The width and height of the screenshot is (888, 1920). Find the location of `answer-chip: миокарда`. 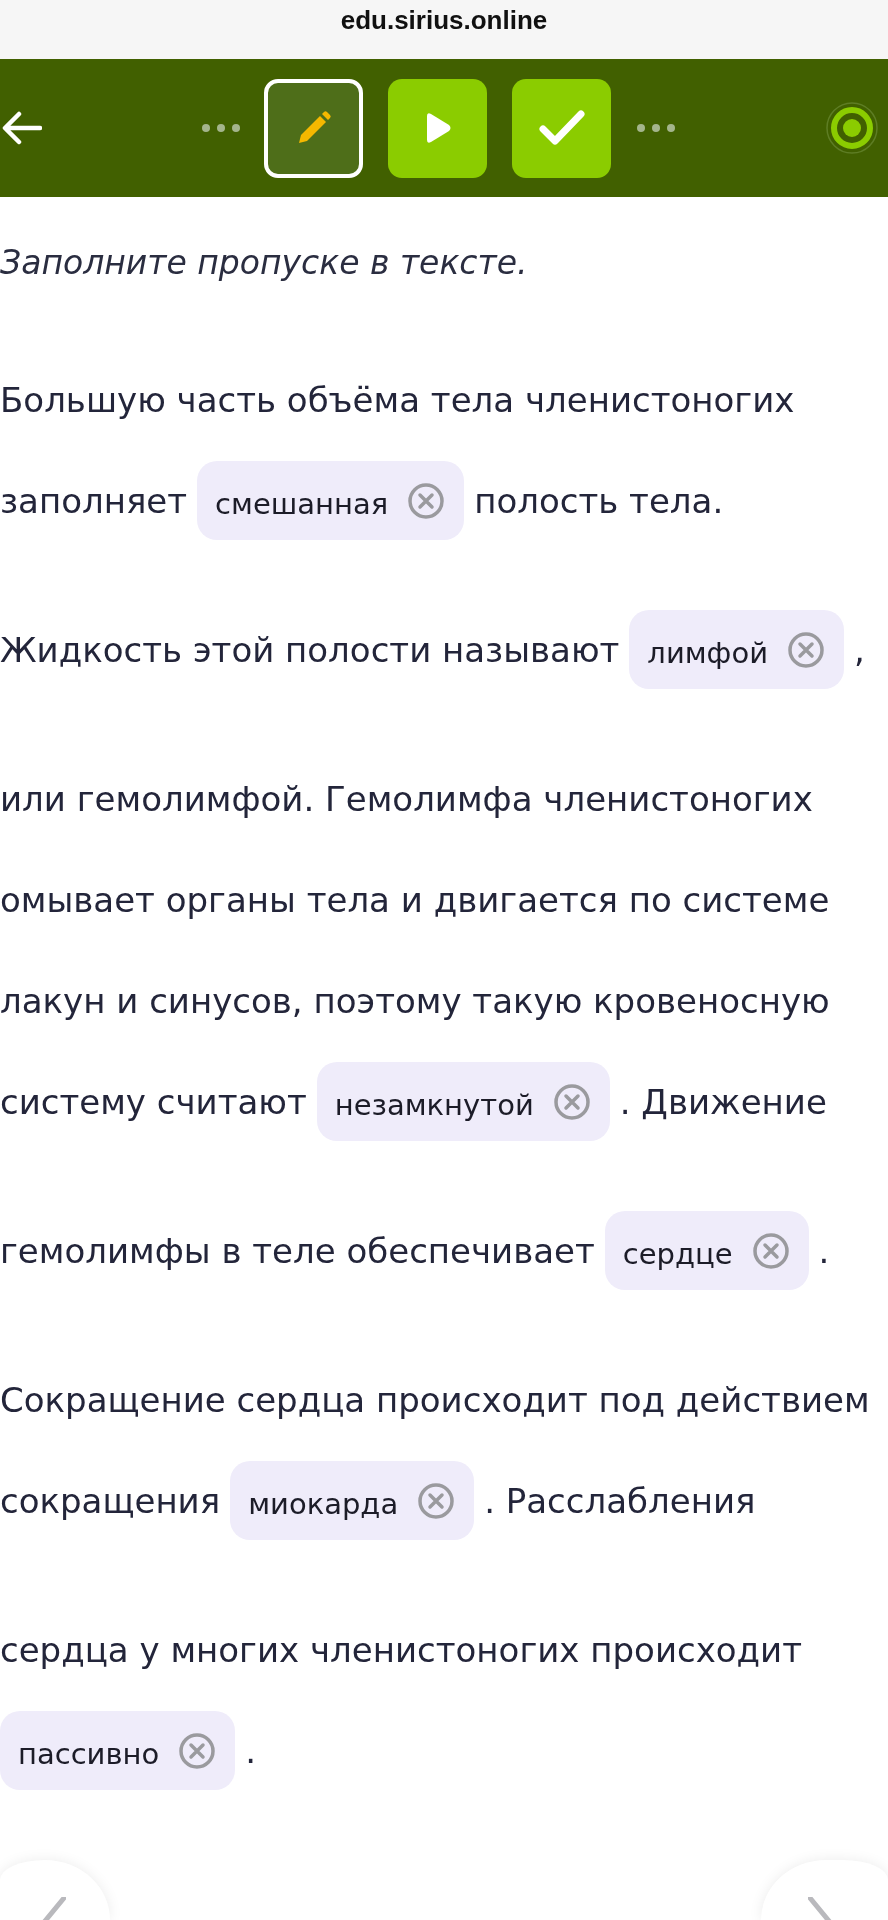

answer-chip: миокарда is located at coordinates (352, 1500).